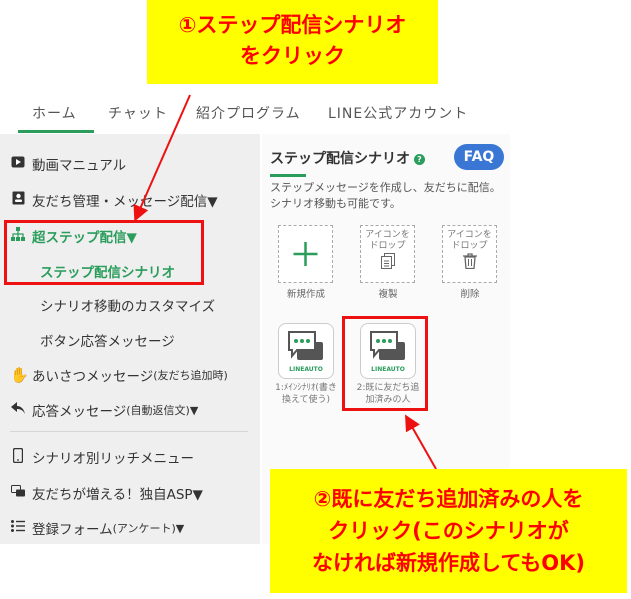  I want to click on callout-line: クリック(このシナリオが, so click(448, 531).